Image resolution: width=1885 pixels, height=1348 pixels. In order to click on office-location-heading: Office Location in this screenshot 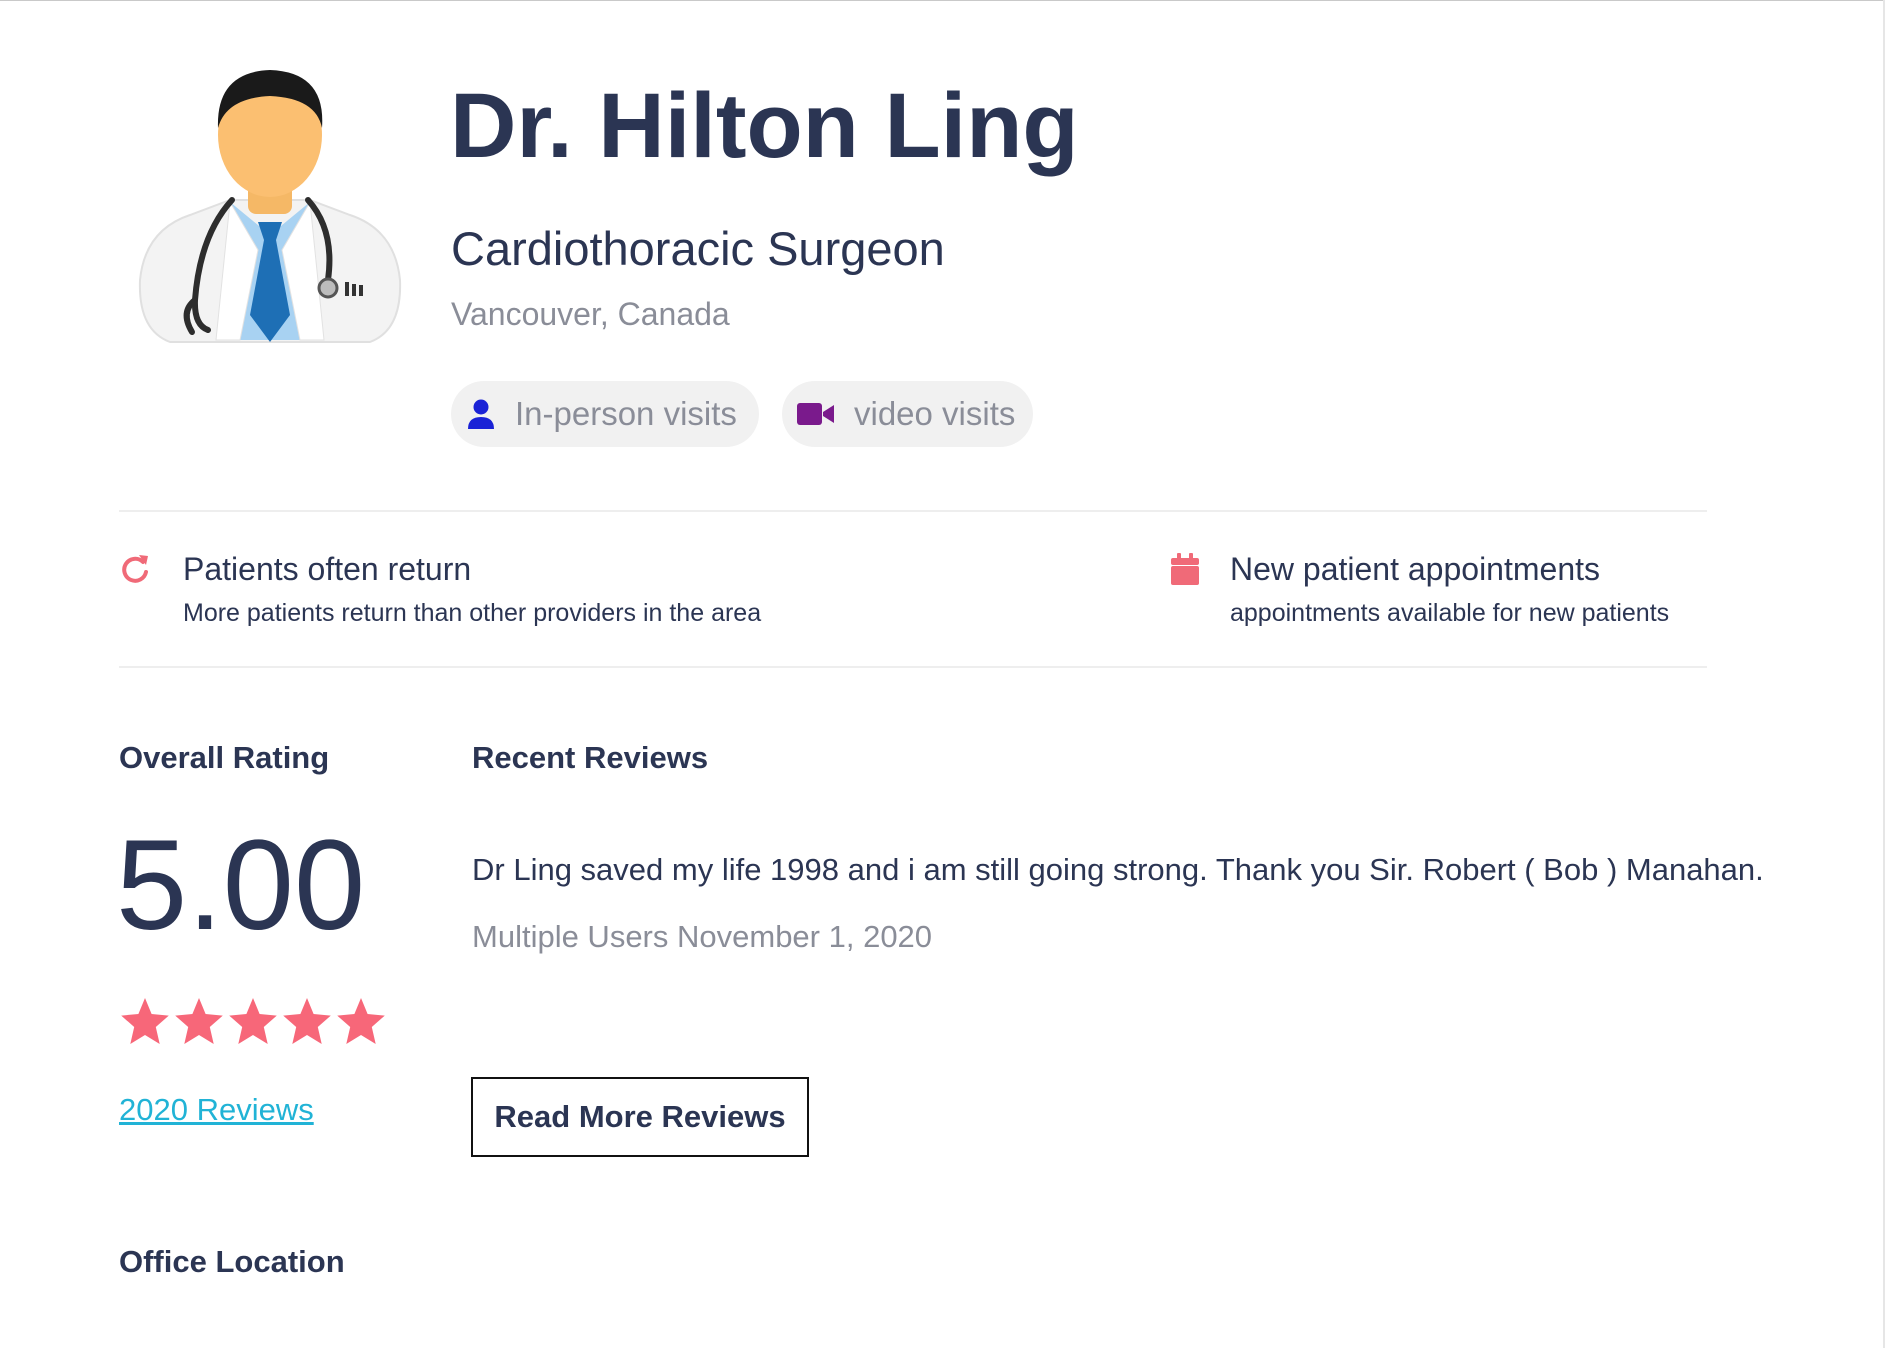, I will do `click(232, 1261)`.